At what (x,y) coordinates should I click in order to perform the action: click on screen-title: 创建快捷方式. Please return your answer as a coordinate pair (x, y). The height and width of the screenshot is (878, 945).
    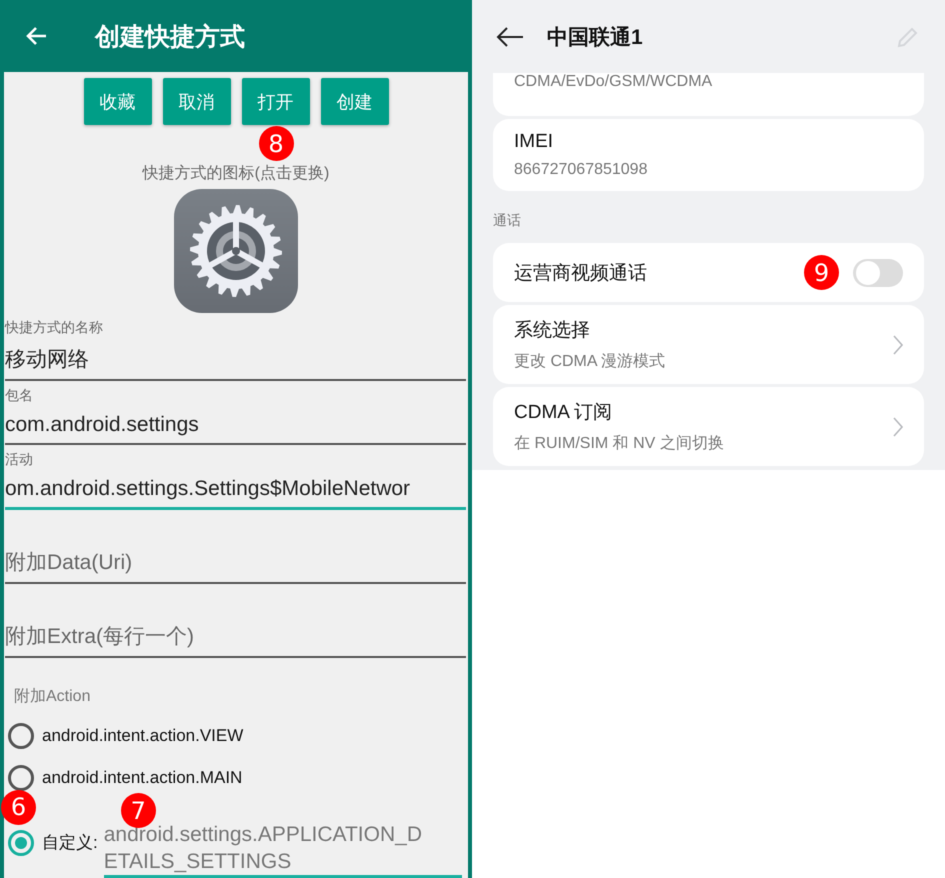
    Looking at the image, I should click on (170, 37).